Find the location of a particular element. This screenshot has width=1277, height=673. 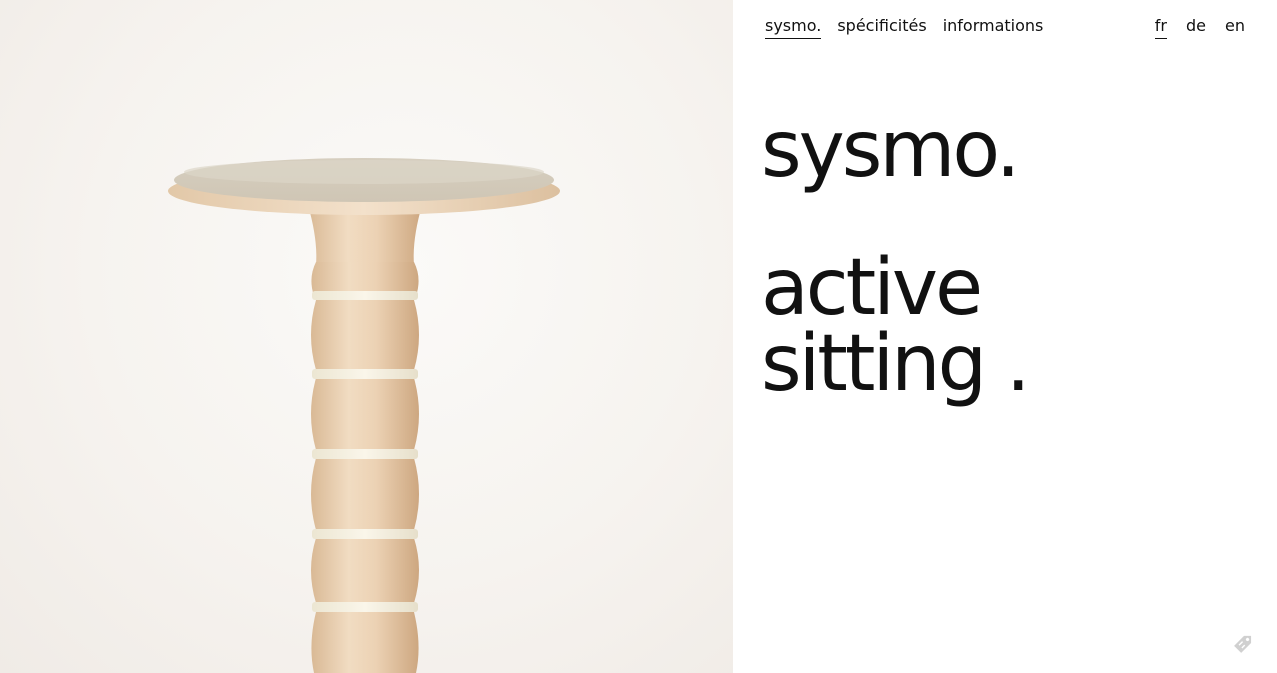

lang-fr: fr is located at coordinates (1161, 27).